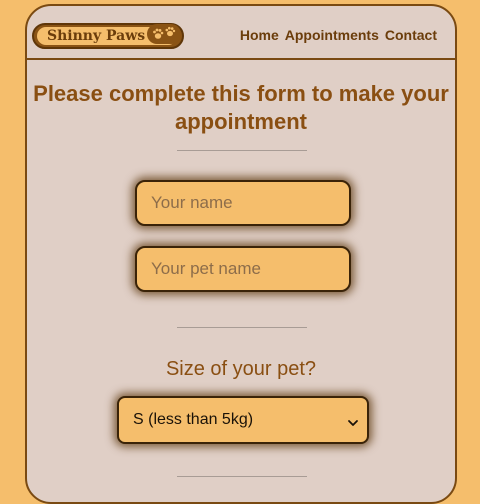 This screenshot has height=504, width=480. What do you see at coordinates (243, 203) in the screenshot?
I see `name-input` at bounding box center [243, 203].